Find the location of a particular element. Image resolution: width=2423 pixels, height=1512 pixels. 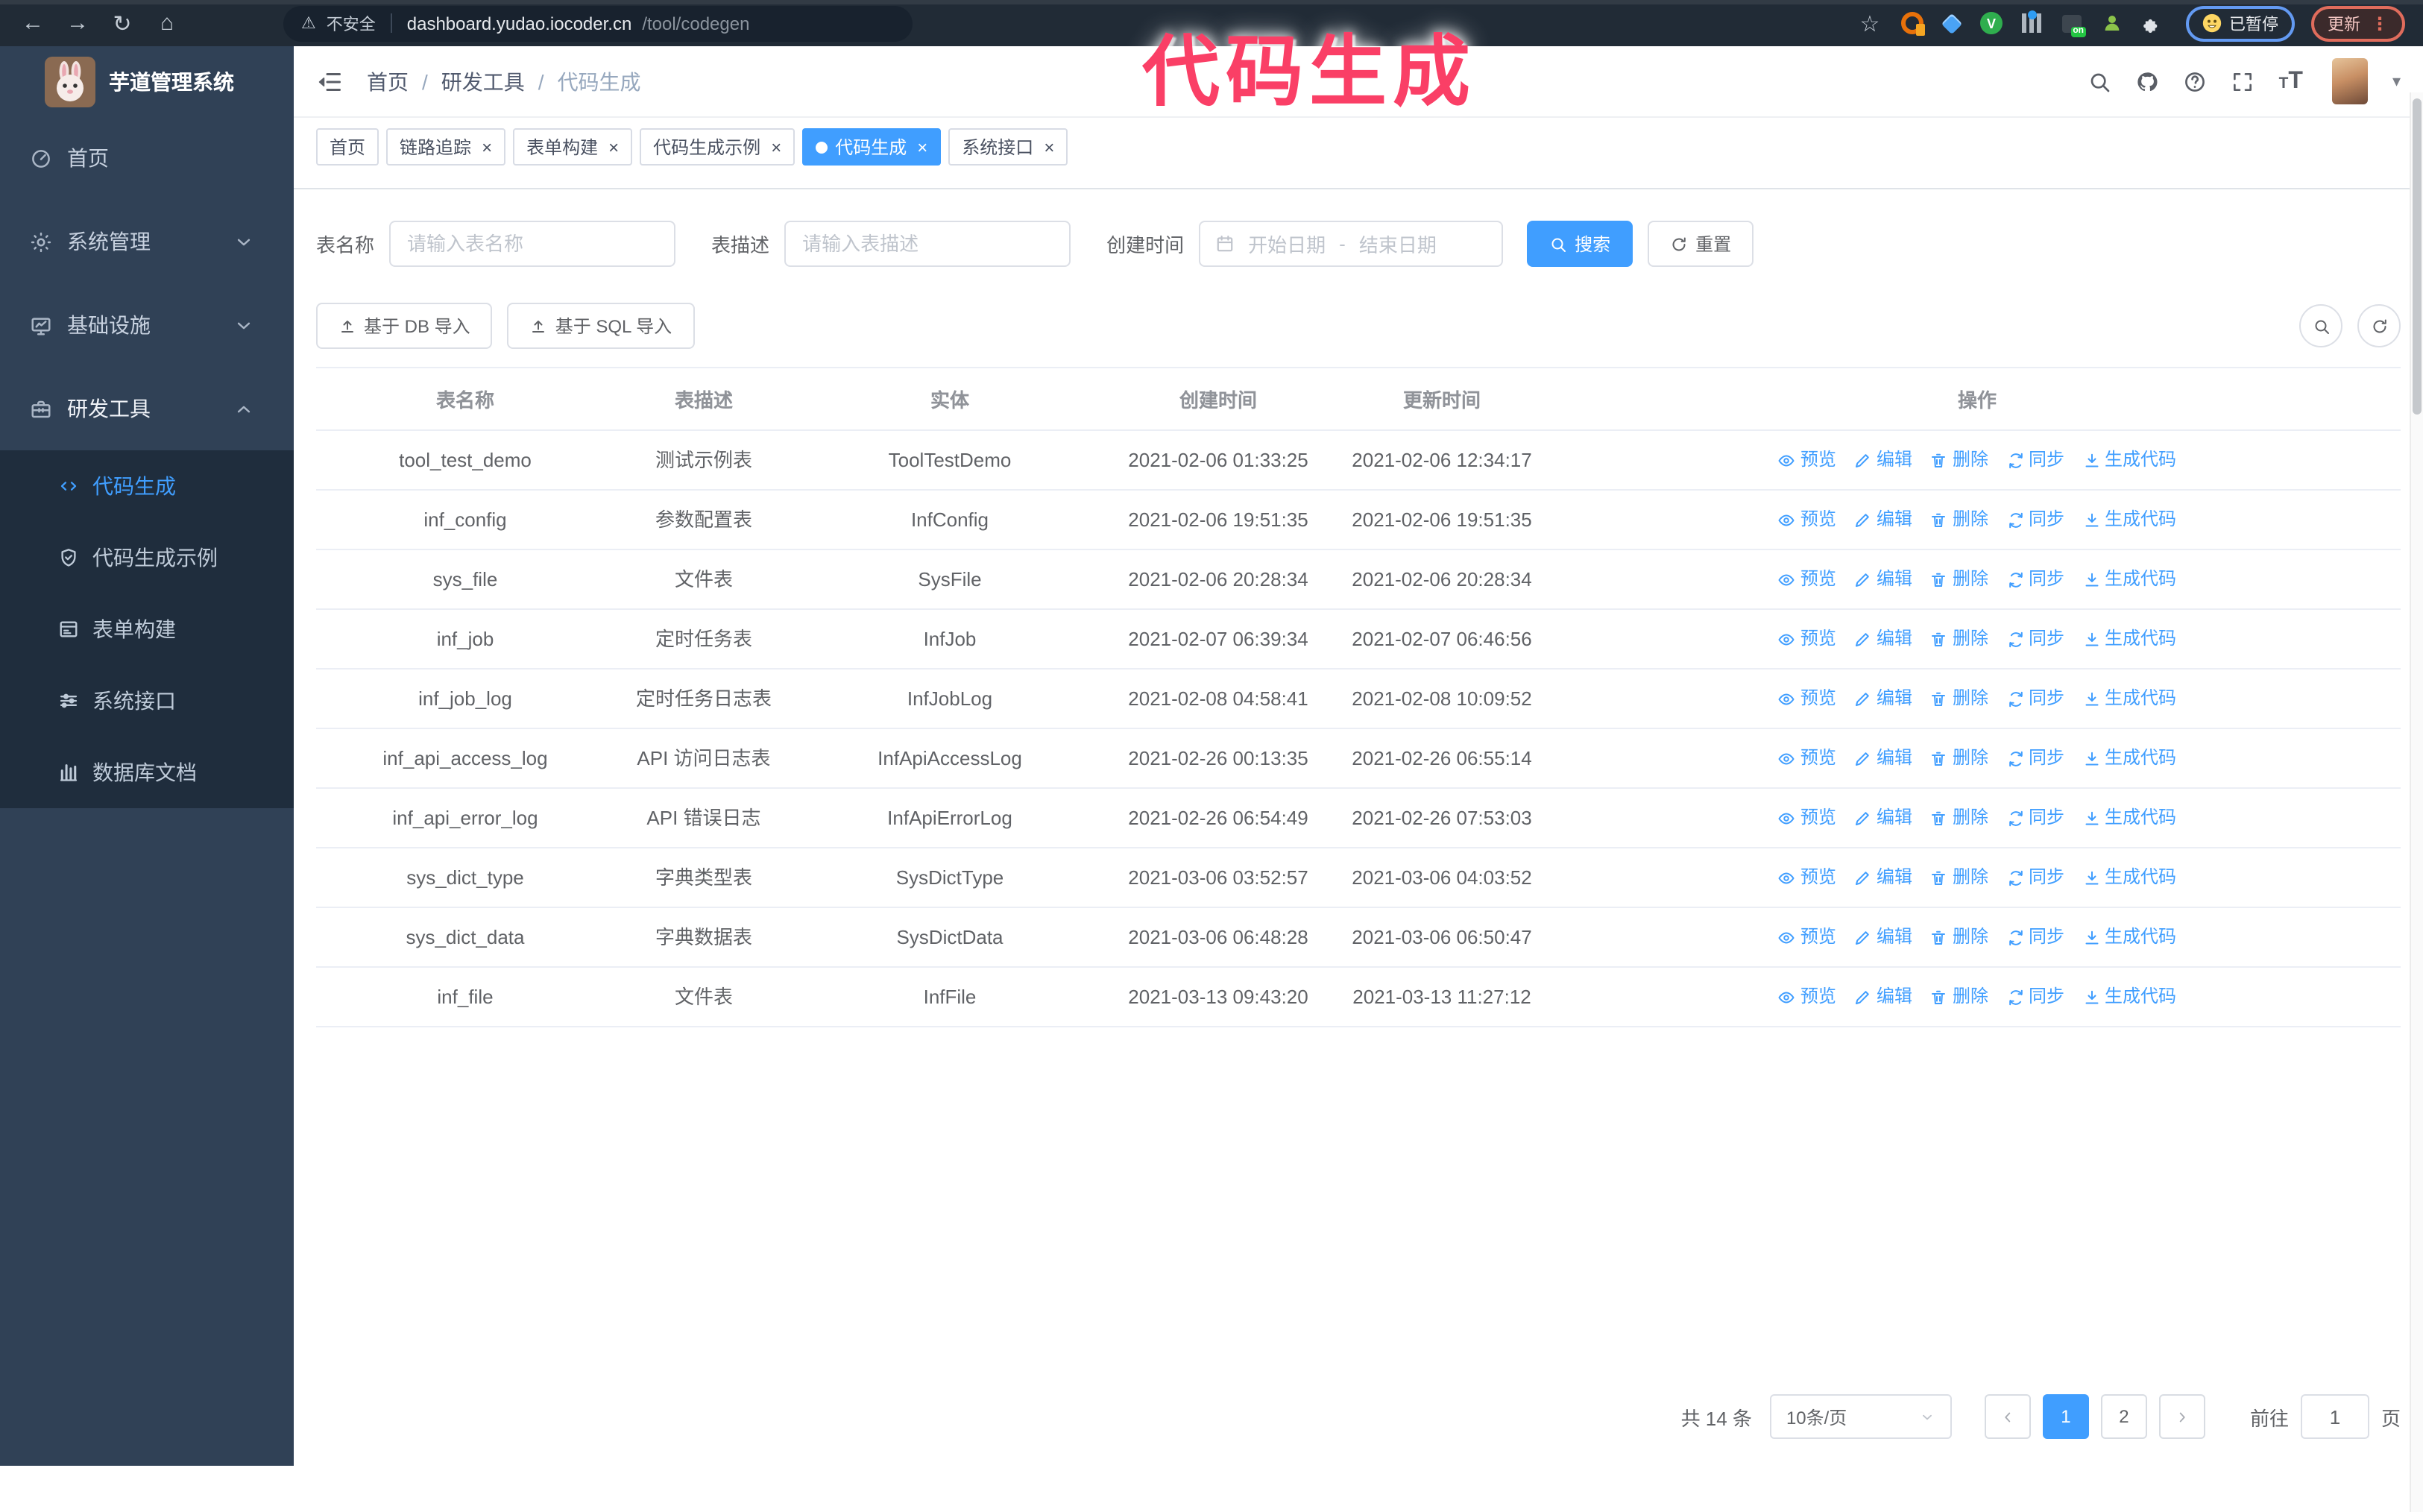

search-button: 搜索 is located at coordinates (1580, 244).